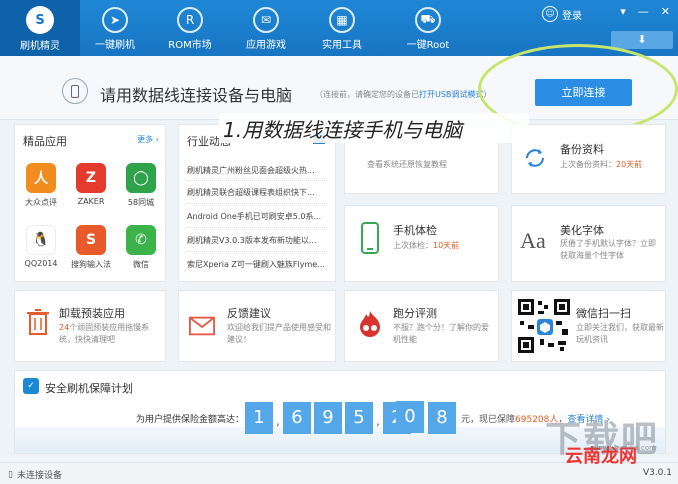 The image size is (678, 484). I want to click on car-icon: ⛟, so click(428, 20).